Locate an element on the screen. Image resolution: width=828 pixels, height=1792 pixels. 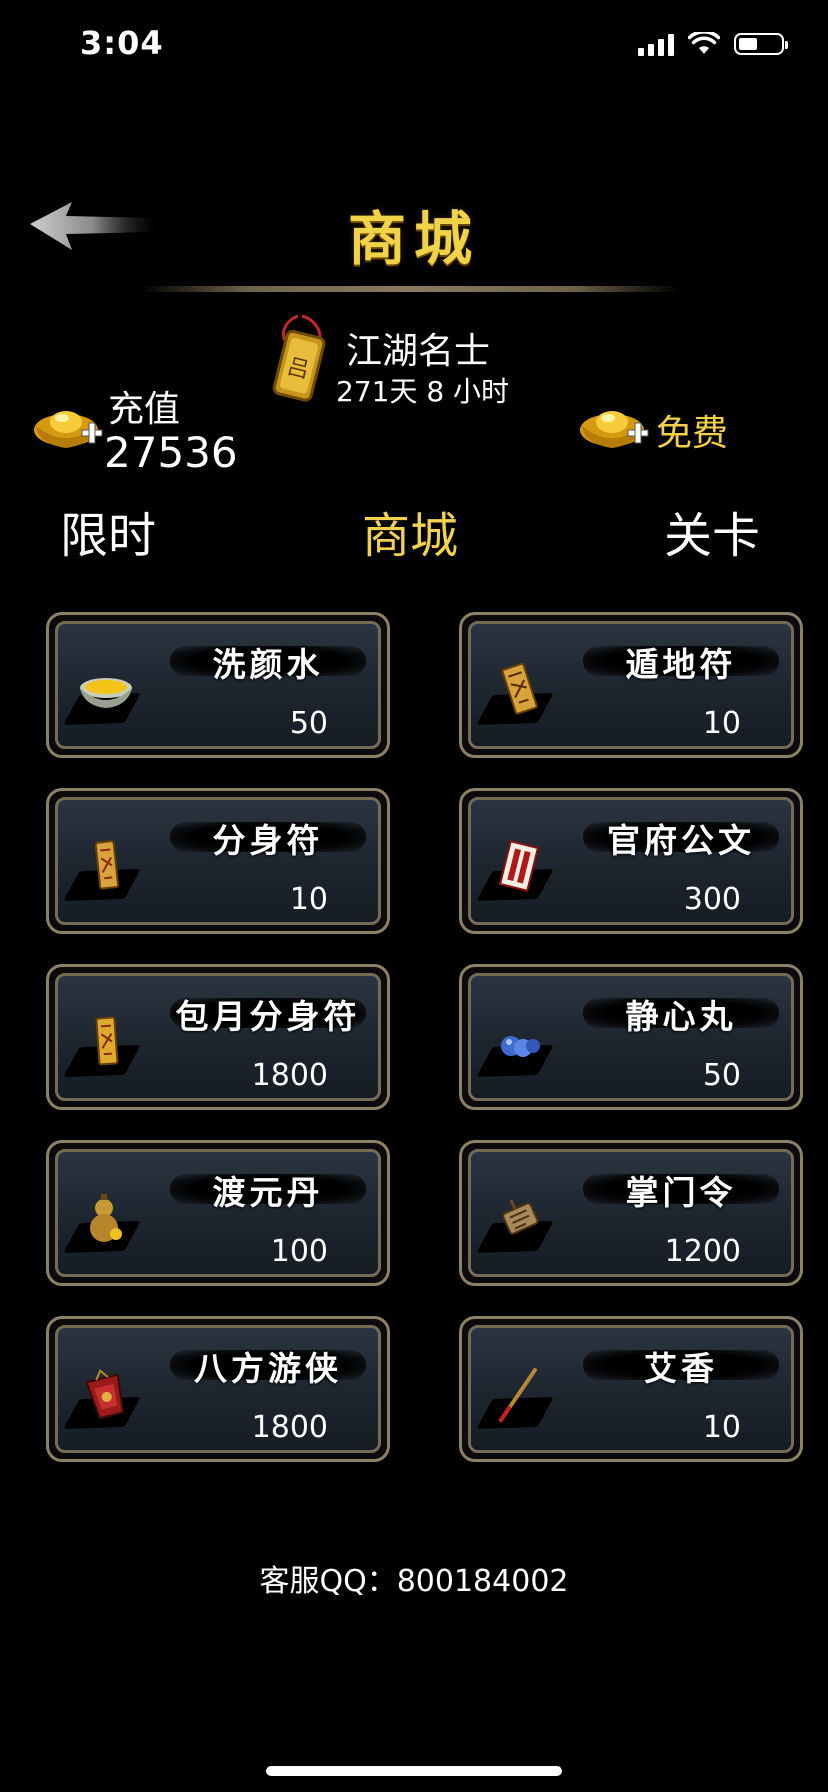
title-divider is located at coordinates (410, 289).